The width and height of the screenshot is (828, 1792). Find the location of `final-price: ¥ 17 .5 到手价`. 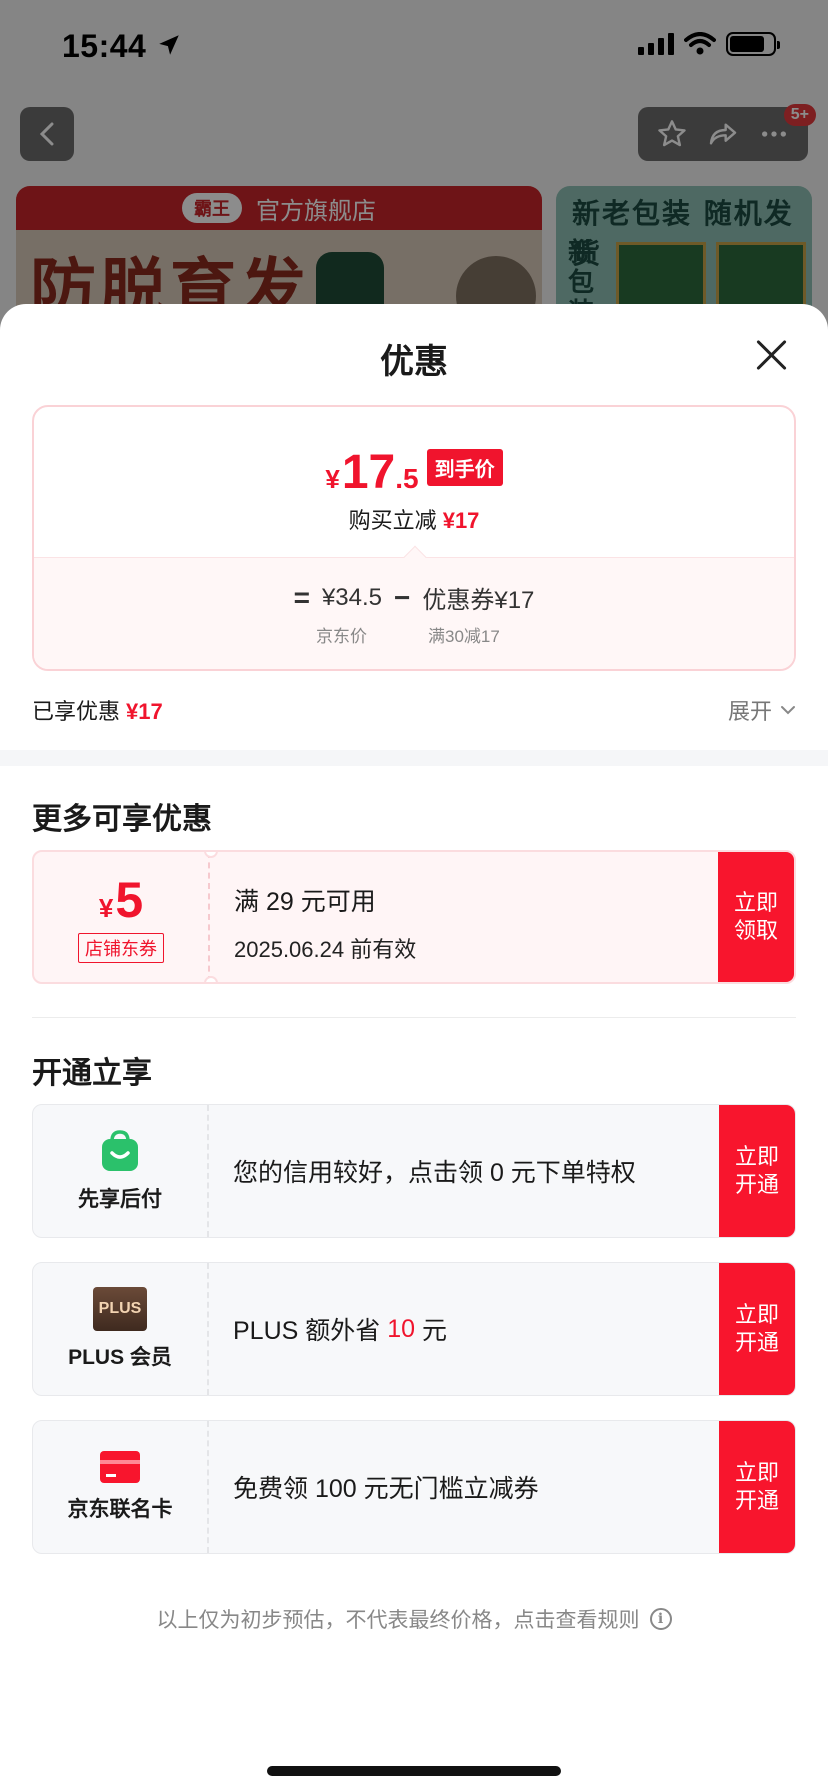

final-price: ¥ 17 .5 到手价 is located at coordinates (414, 472).